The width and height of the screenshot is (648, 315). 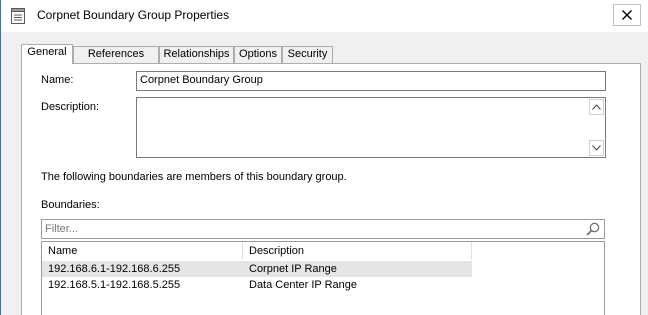 What do you see at coordinates (371, 127) in the screenshot?
I see `description-field` at bounding box center [371, 127].